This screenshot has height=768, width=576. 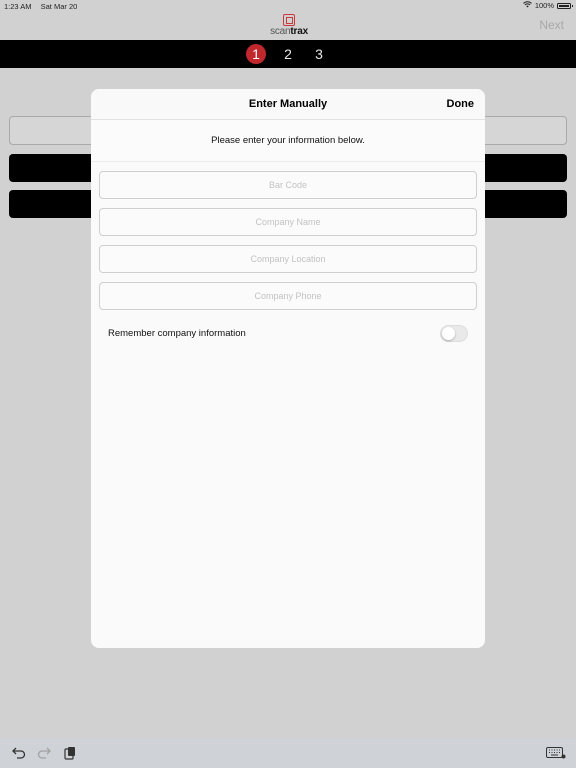 What do you see at coordinates (59, 6) in the screenshot?
I see `status-date: Sat Mar 20` at bounding box center [59, 6].